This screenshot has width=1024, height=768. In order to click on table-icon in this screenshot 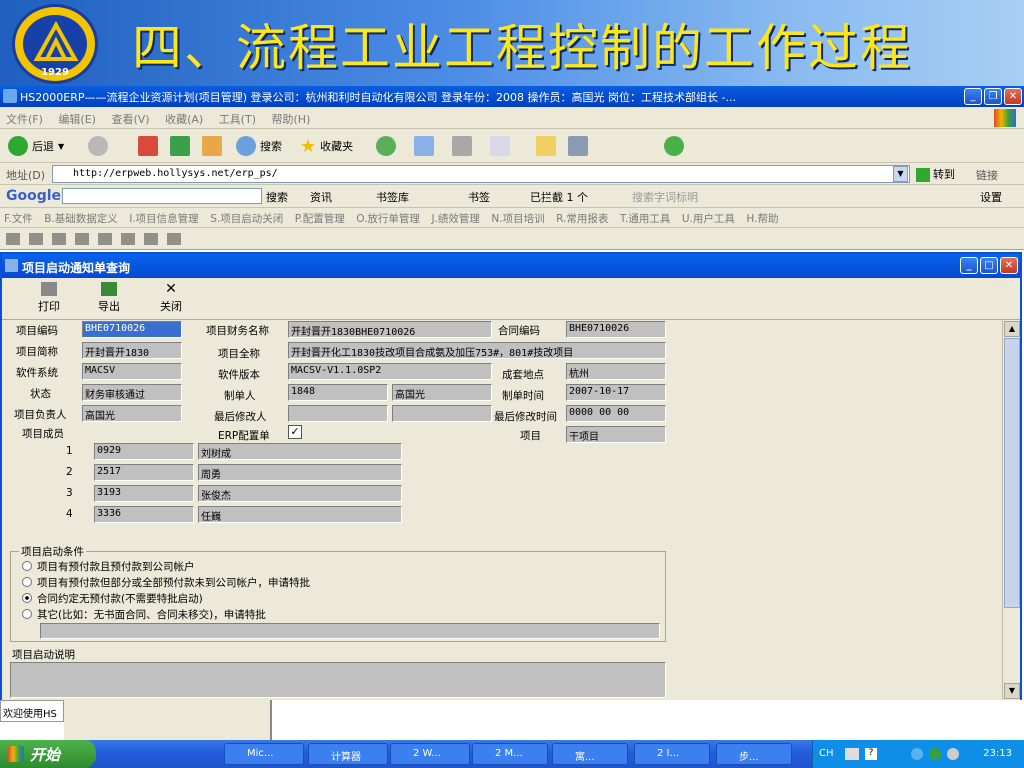, I will do `click(36, 239)`.